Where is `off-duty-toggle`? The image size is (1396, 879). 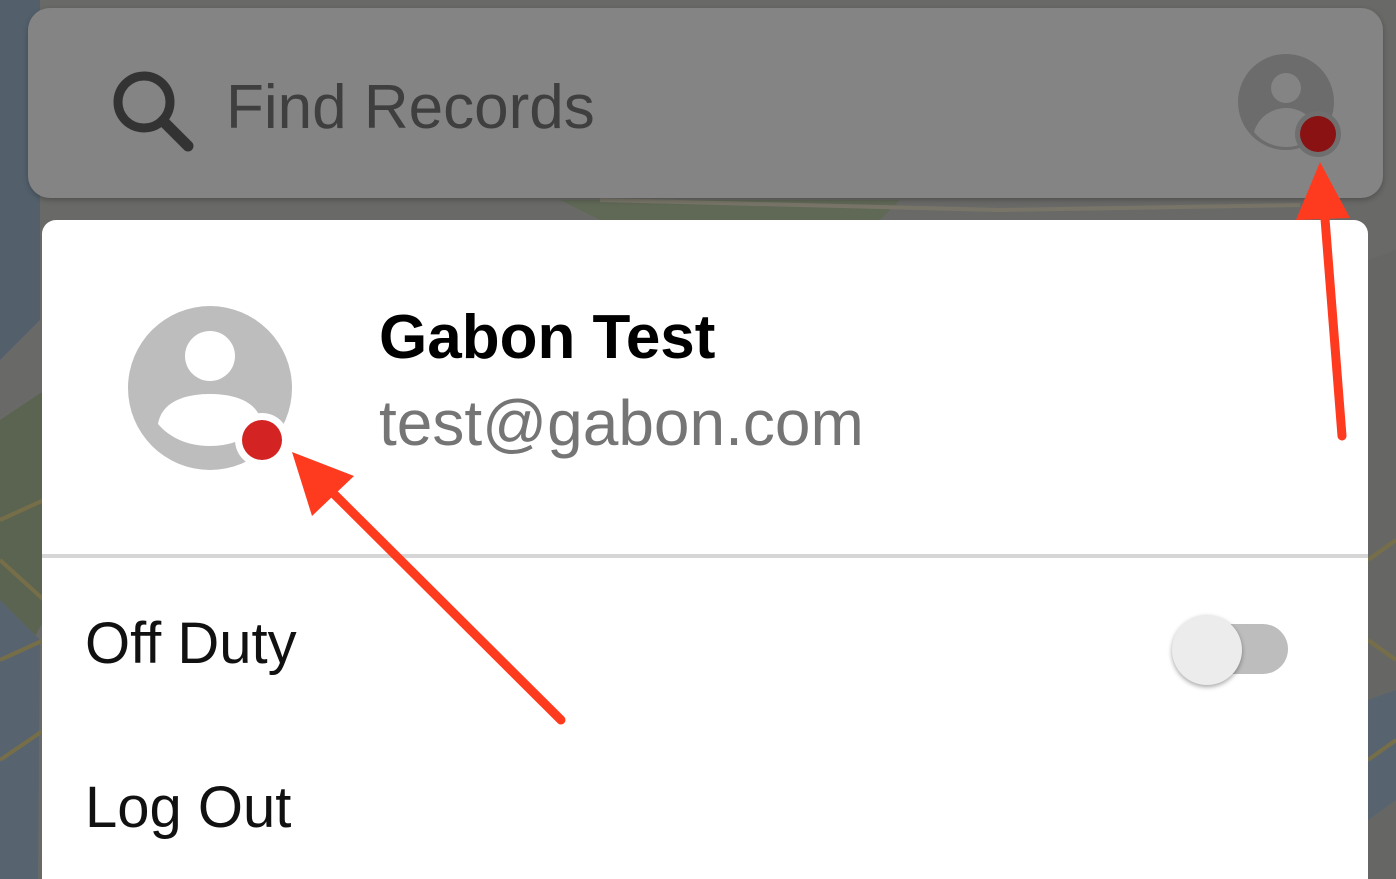 off-duty-toggle is located at coordinates (1230, 651).